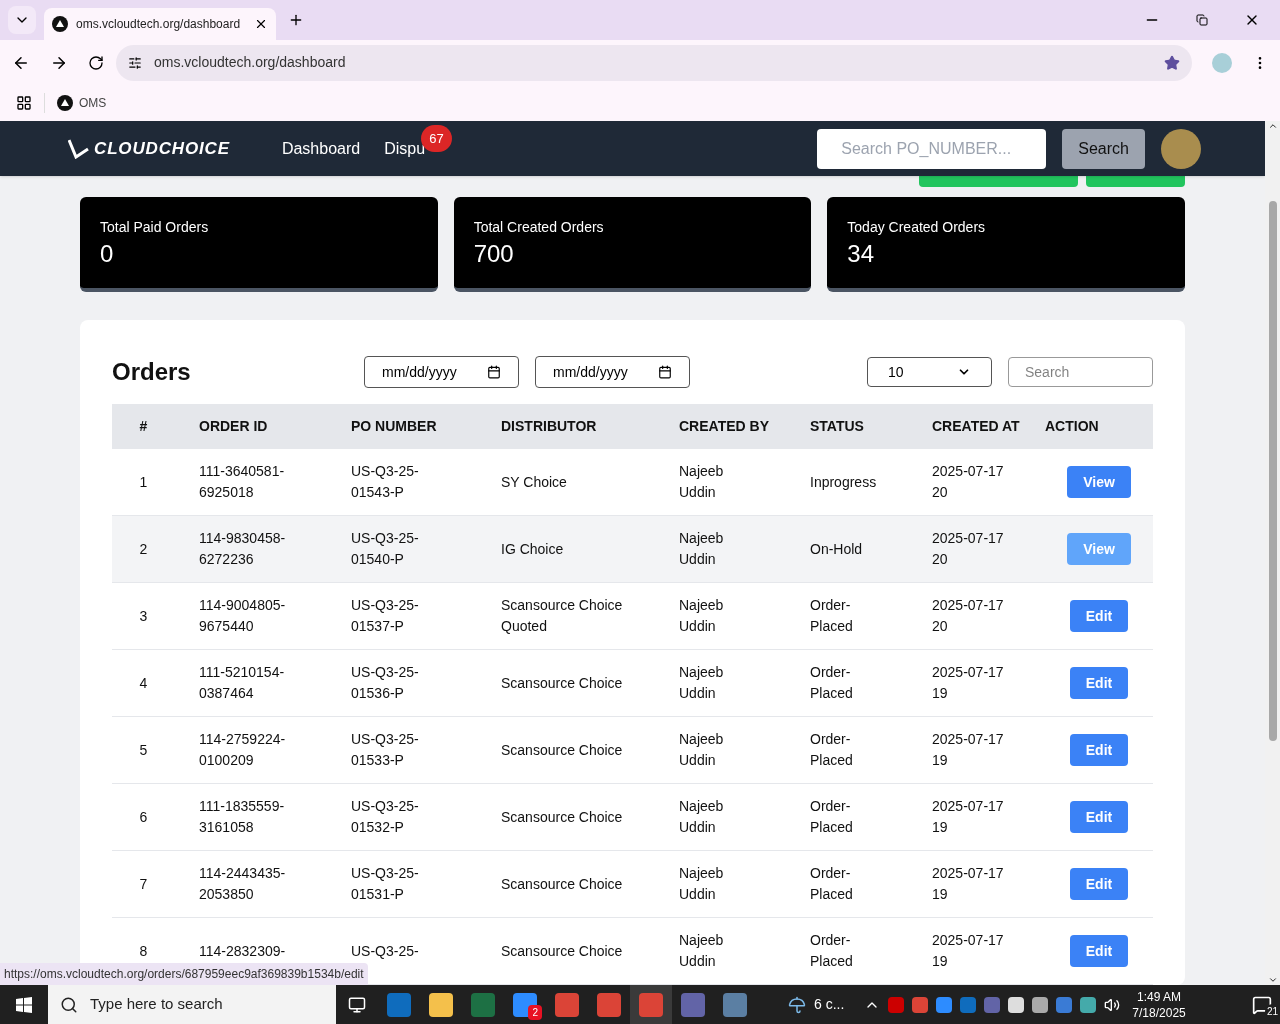  I want to click on table-cell: SY Choice, so click(566, 482).